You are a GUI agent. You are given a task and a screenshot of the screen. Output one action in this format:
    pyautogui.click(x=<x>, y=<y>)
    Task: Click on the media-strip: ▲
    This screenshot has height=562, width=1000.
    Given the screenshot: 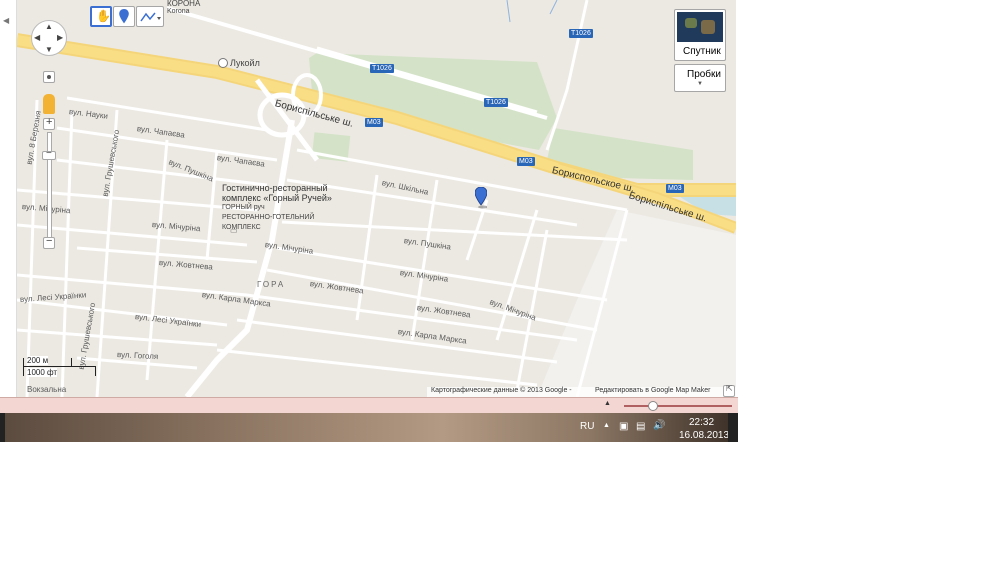 What is the action you would take?
    pyautogui.click(x=369, y=405)
    